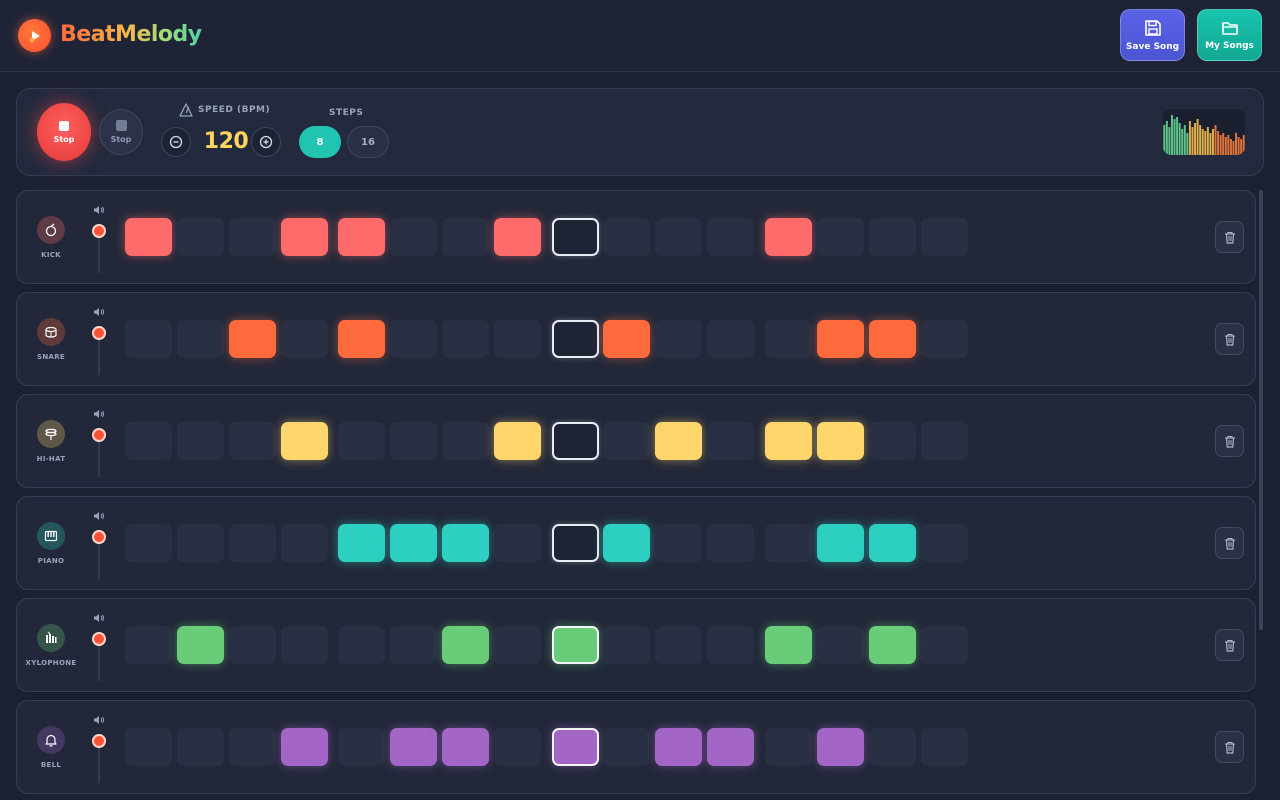  Describe the element at coordinates (1261, 410) in the screenshot. I see `tracks-scrollbar` at that location.